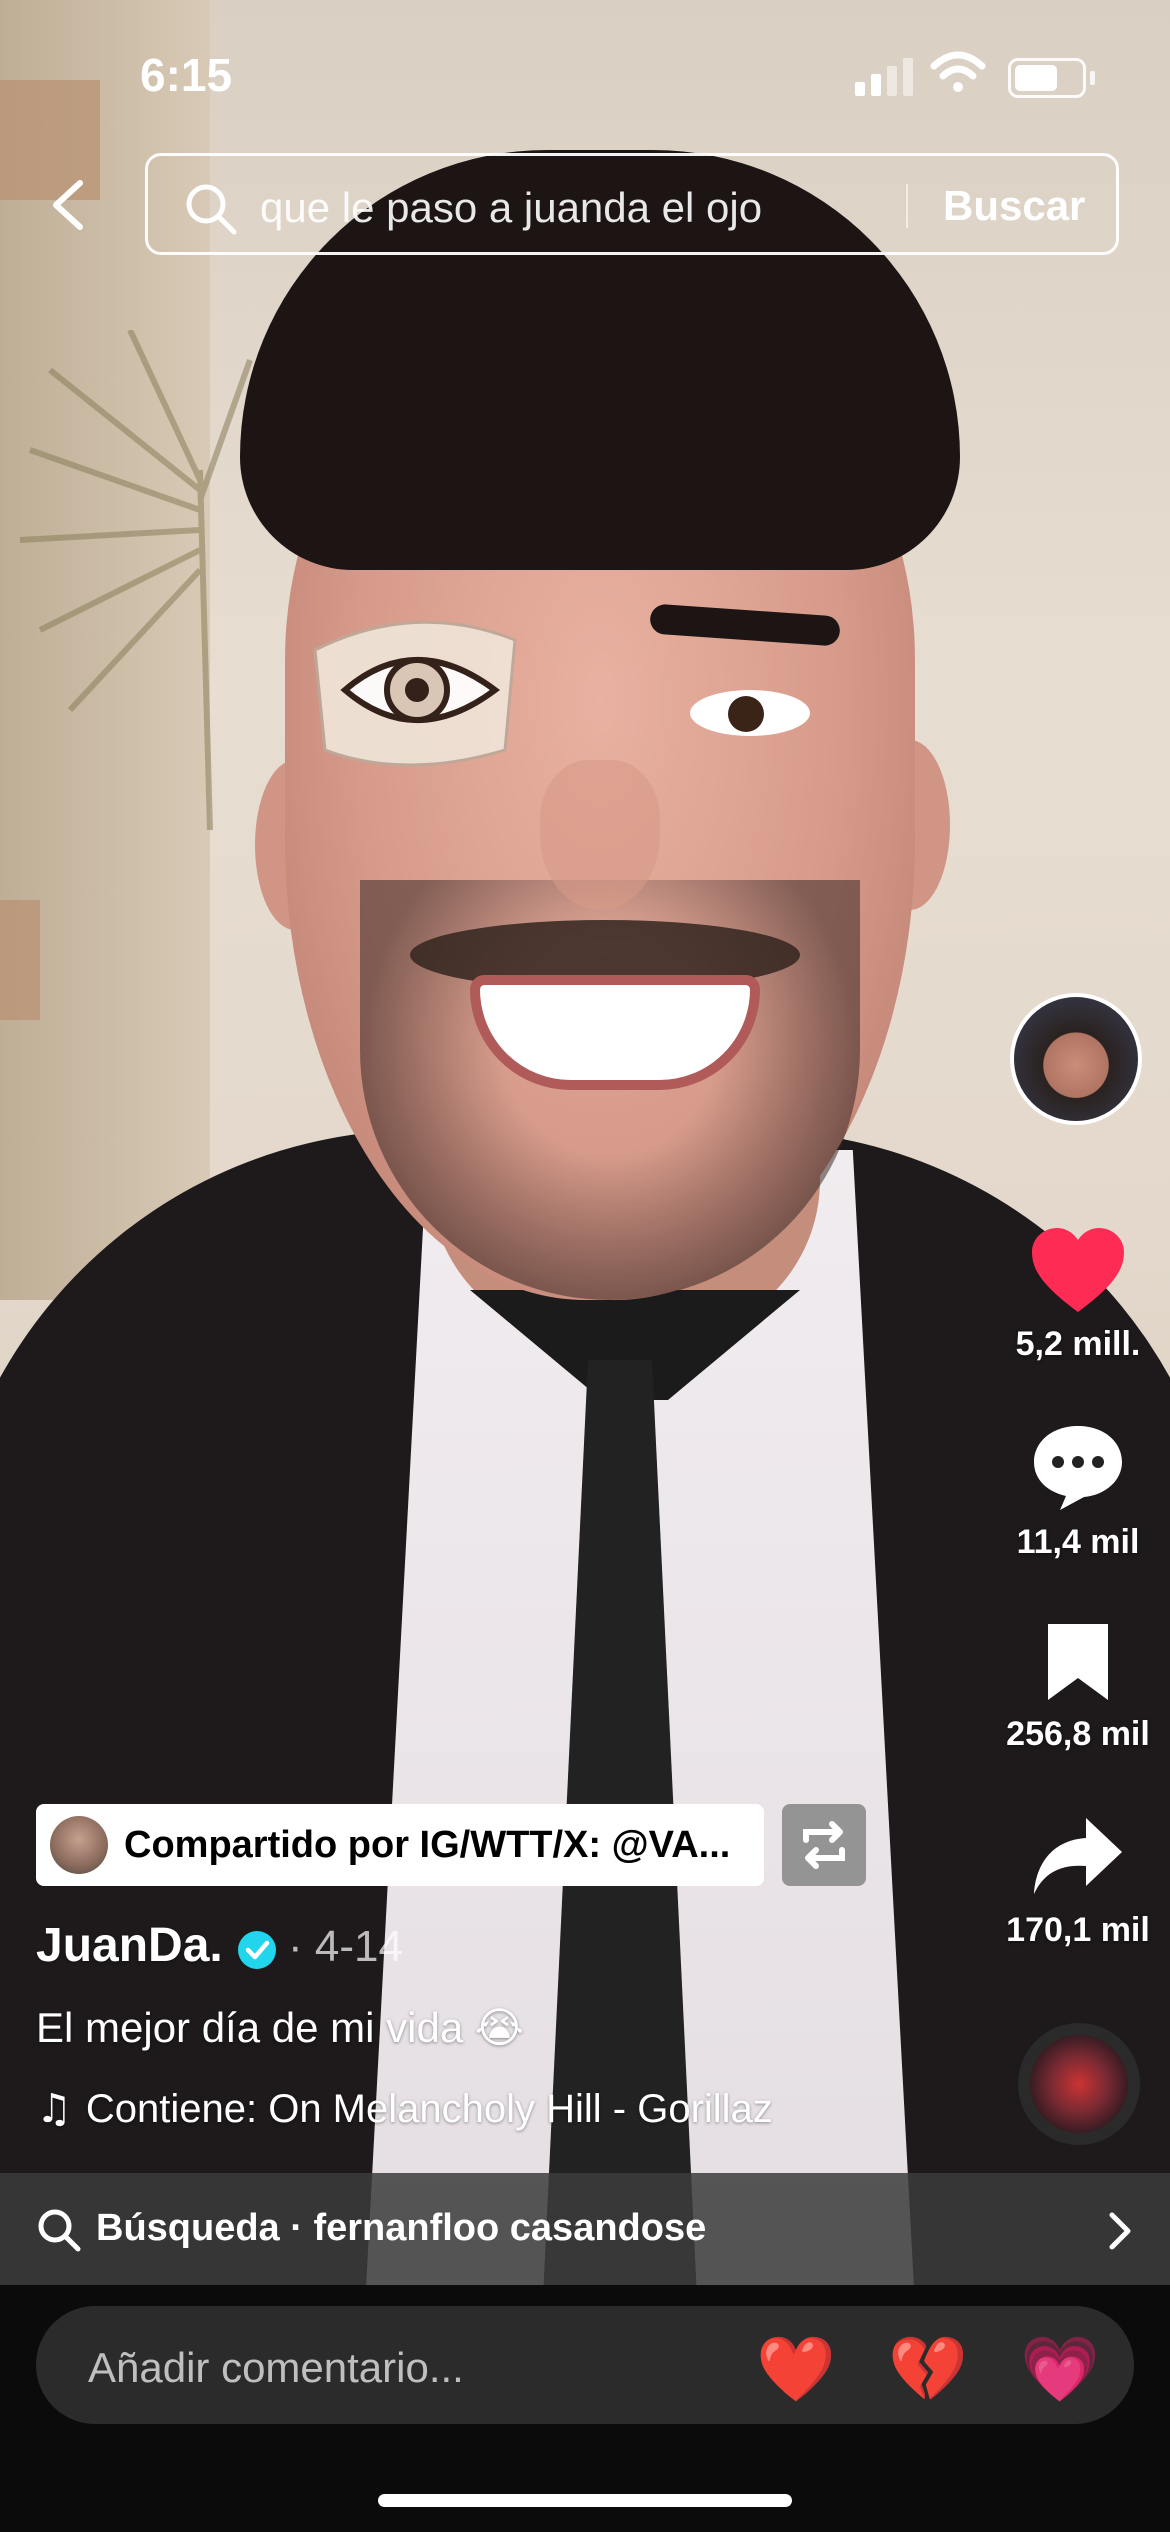 Image resolution: width=1170 pixels, height=2532 pixels. What do you see at coordinates (958, 71) in the screenshot?
I see `wifi-icon` at bounding box center [958, 71].